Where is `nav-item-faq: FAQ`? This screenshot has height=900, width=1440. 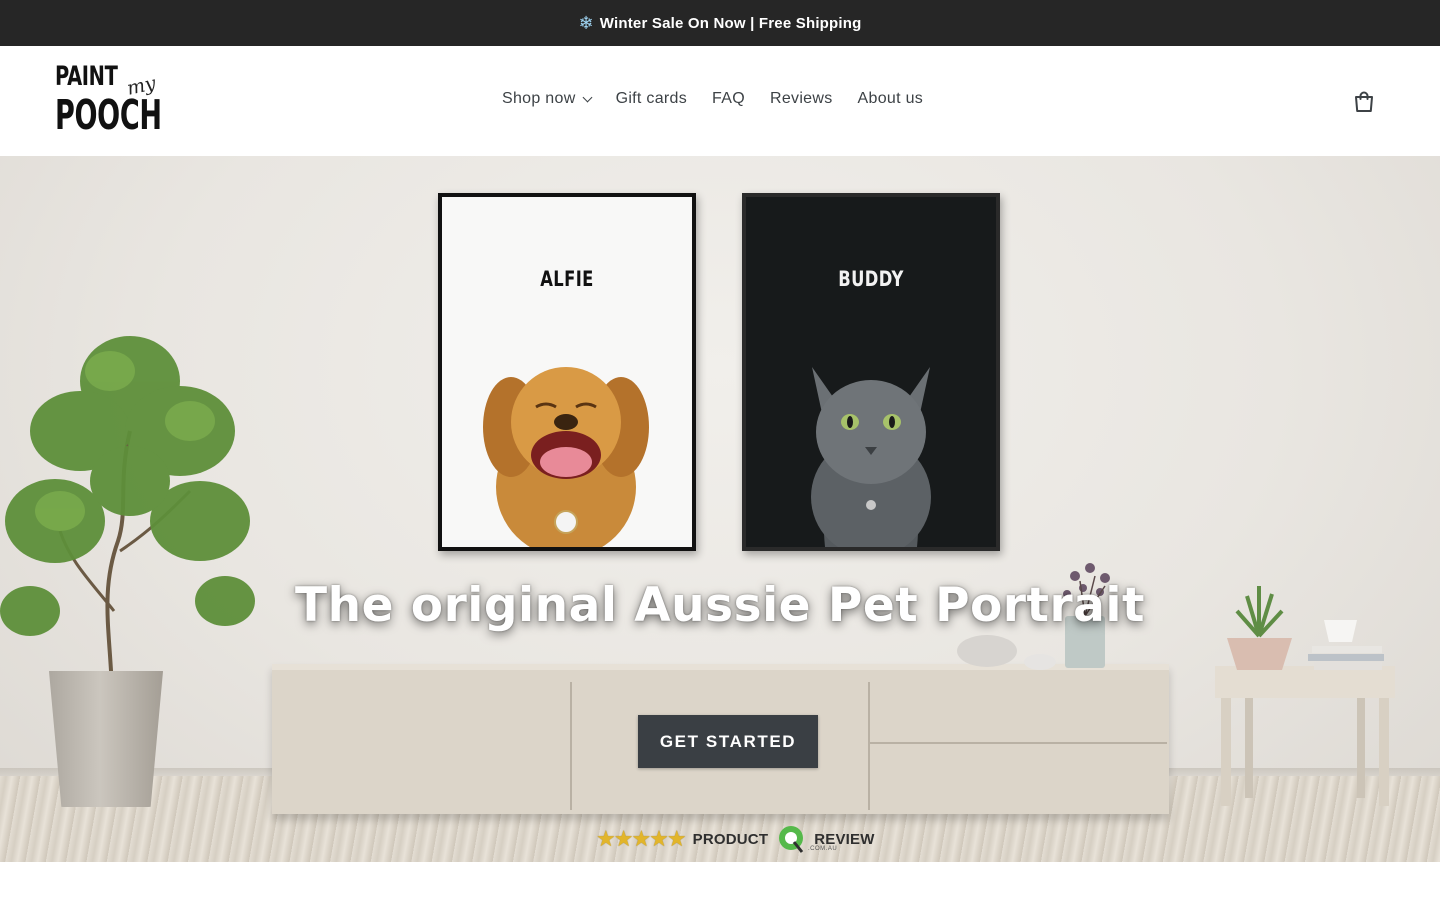 nav-item-faq: FAQ is located at coordinates (728, 99).